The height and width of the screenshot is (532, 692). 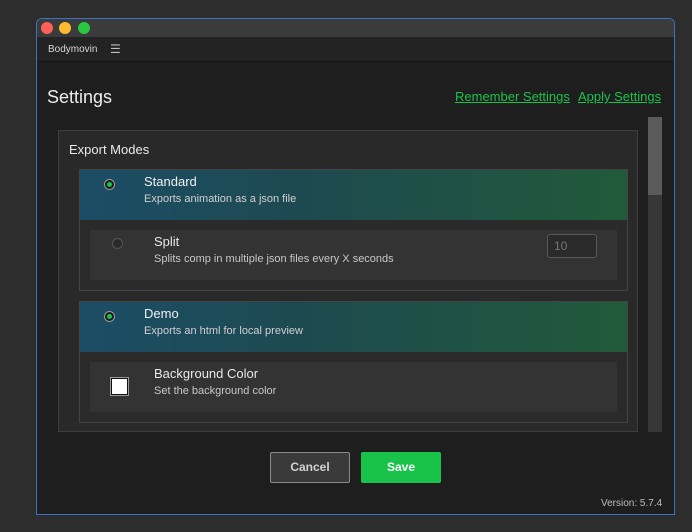 What do you see at coordinates (223, 331) in the screenshot?
I see `demo-mode-description: Exports an html for local preview` at bounding box center [223, 331].